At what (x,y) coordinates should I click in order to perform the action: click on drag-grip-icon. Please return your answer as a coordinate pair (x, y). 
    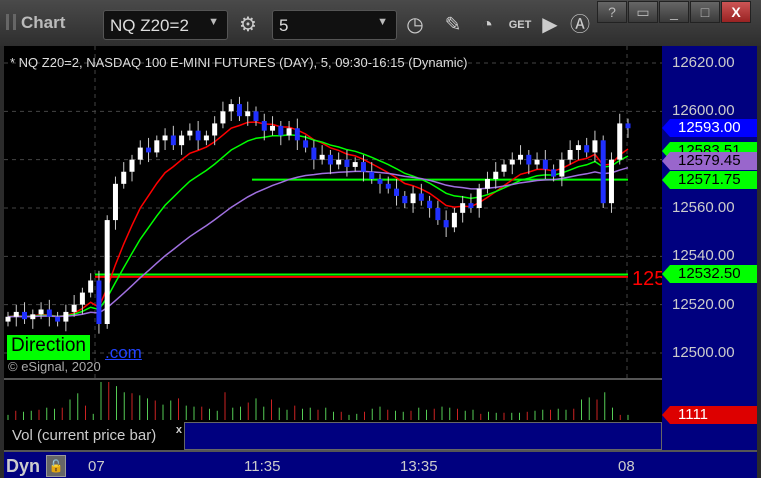
    Looking at the image, I should click on (11, 22).